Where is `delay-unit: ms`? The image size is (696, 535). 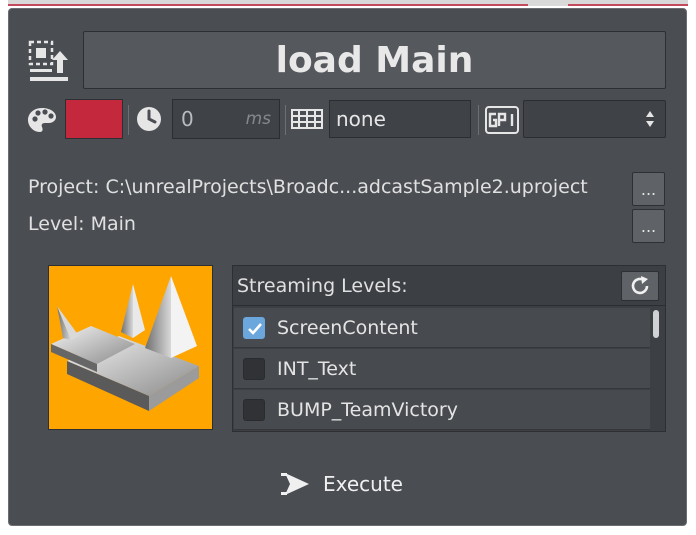 delay-unit: ms is located at coordinates (258, 119).